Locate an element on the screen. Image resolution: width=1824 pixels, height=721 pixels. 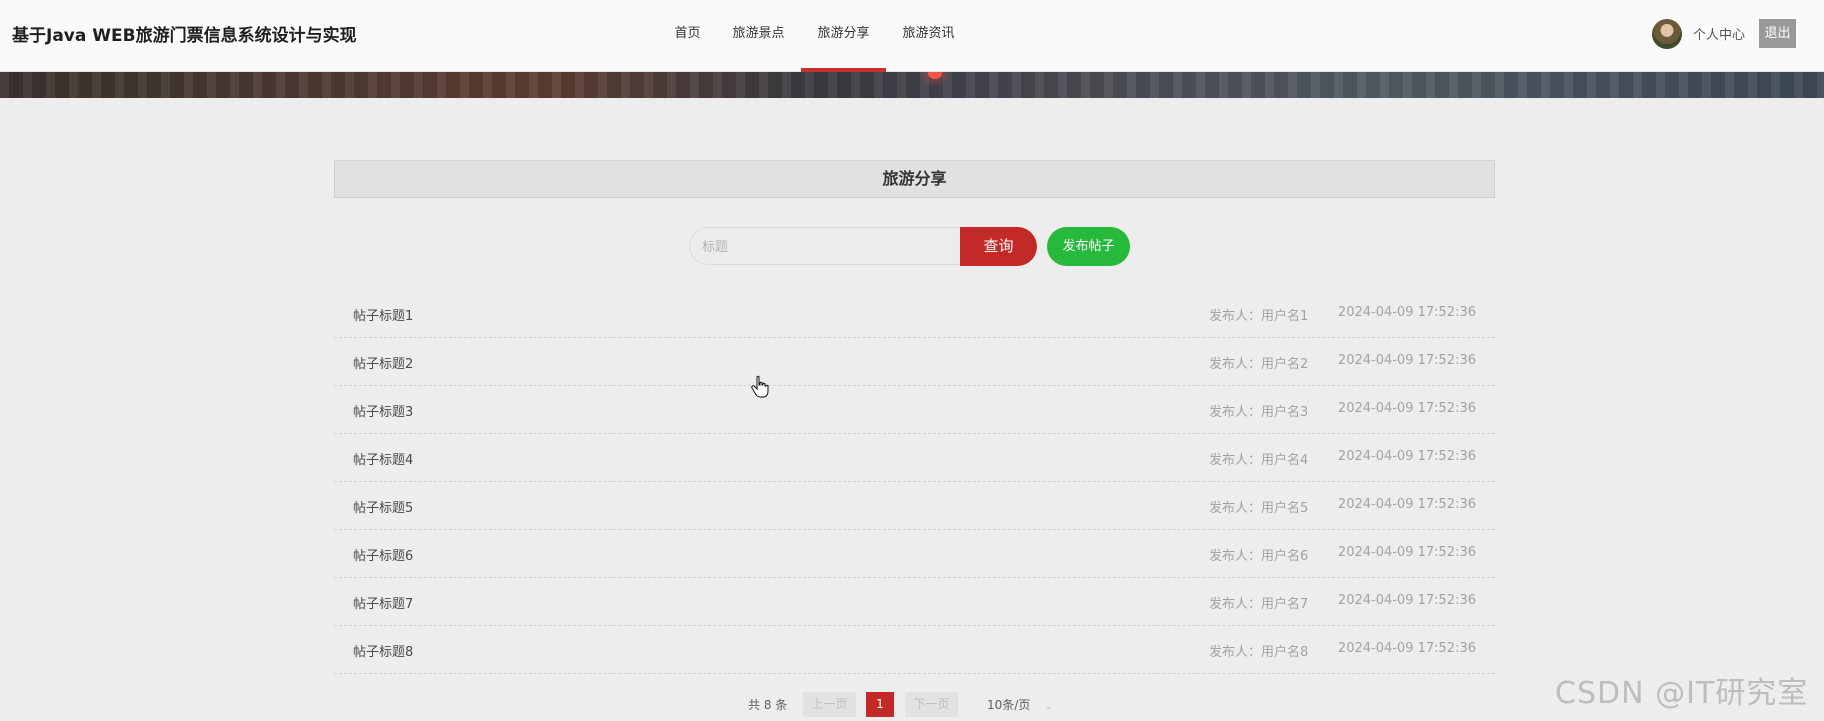
post-title: 帖子标题5 is located at coordinates (383, 506).